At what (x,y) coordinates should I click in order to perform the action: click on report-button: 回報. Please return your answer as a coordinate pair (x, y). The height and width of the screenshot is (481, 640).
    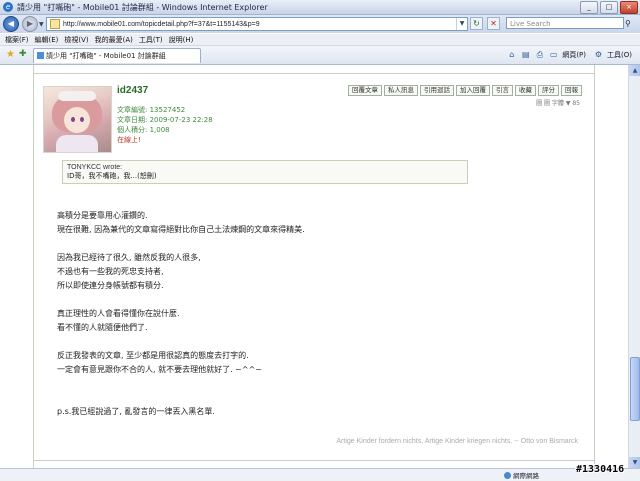
    Looking at the image, I should click on (571, 90).